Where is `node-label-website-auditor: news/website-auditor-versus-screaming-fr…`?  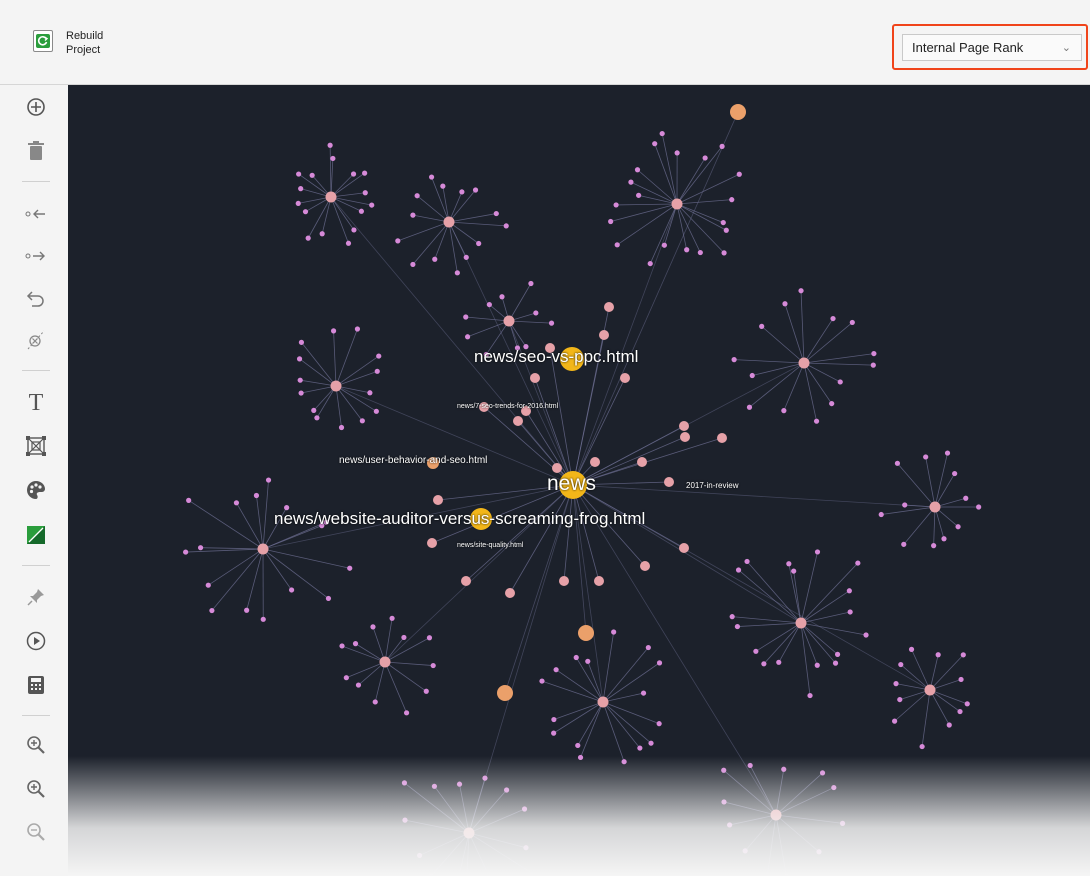 node-label-website-auditor: news/website-auditor-versus-screaming-fr… is located at coordinates (459, 519).